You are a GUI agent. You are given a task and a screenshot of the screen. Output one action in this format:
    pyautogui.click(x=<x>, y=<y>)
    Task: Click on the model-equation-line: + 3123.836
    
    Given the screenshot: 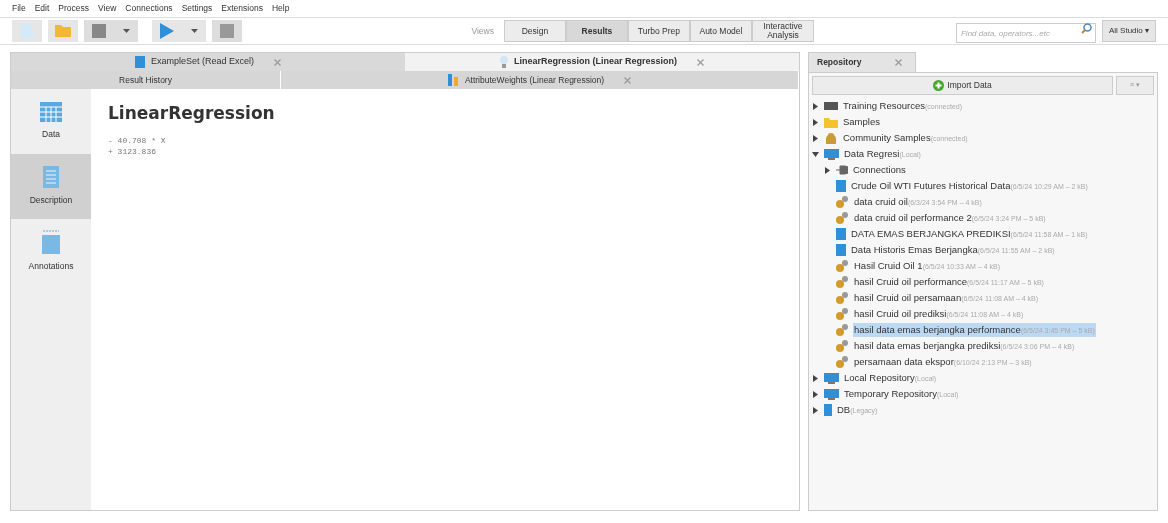 What is the action you would take?
    pyautogui.click(x=132, y=151)
    